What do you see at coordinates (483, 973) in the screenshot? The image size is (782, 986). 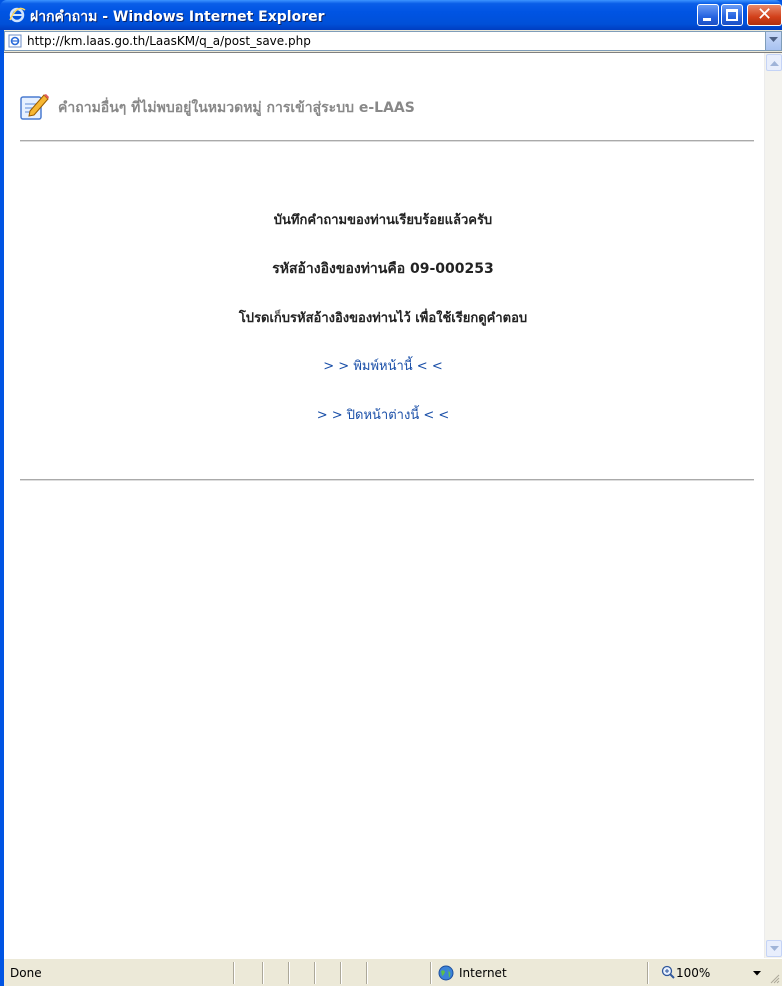 I see `security-zone: Internet` at bounding box center [483, 973].